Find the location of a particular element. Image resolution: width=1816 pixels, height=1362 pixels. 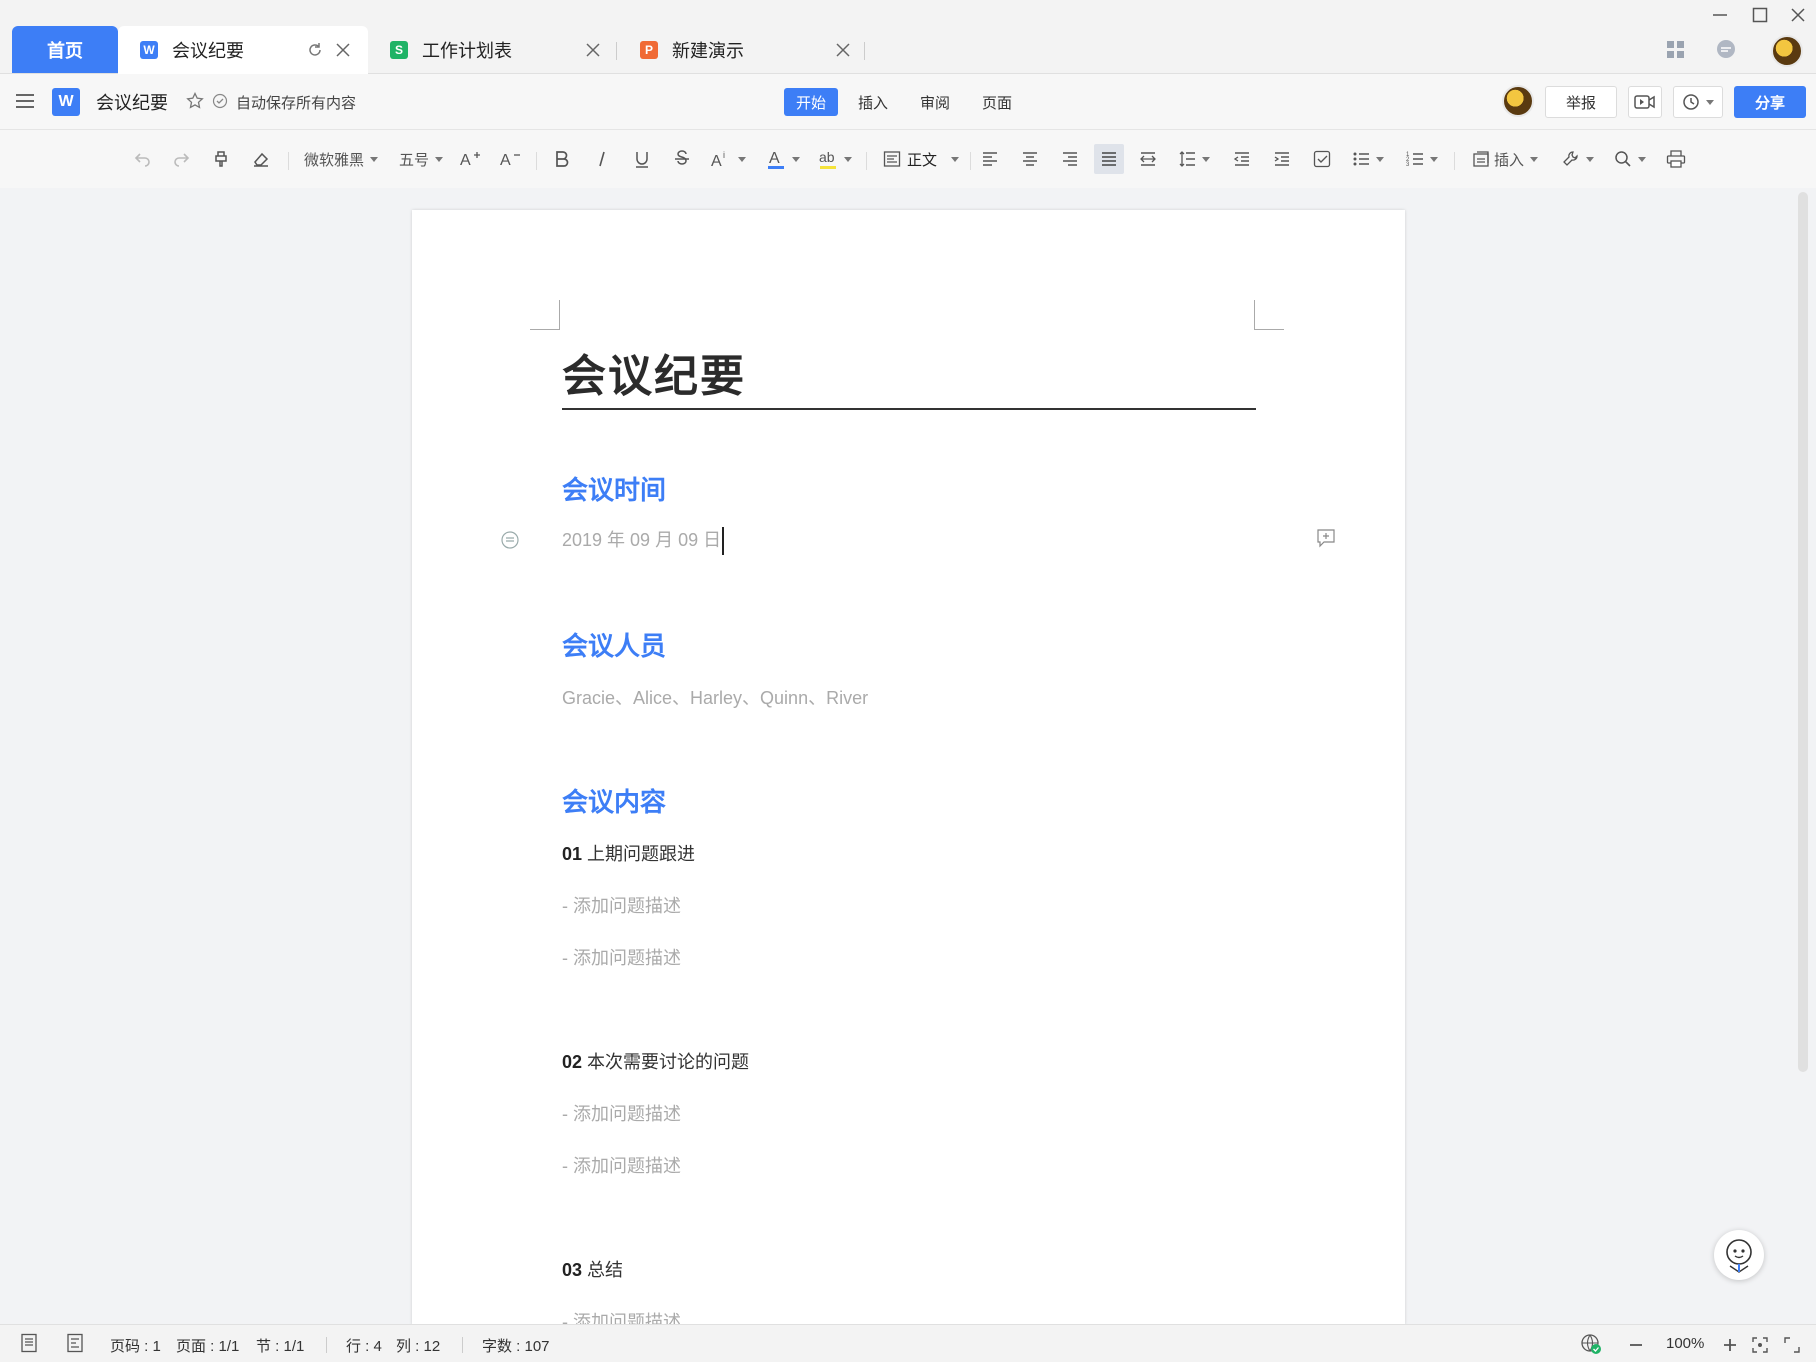

tools-icon is located at coordinates (1578, 159).